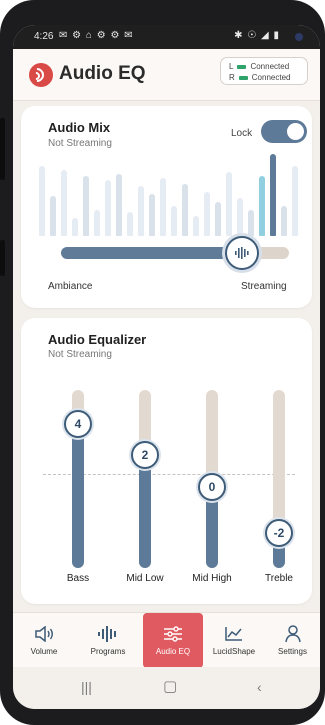 The image size is (325, 725). Describe the element at coordinates (166, 37) in the screenshot. I see `status-bar: 4:26 ✉ ⚙ ⌂ ⚙ ⚙ ✉ ✱ ☉ ◢ ▮` at that location.